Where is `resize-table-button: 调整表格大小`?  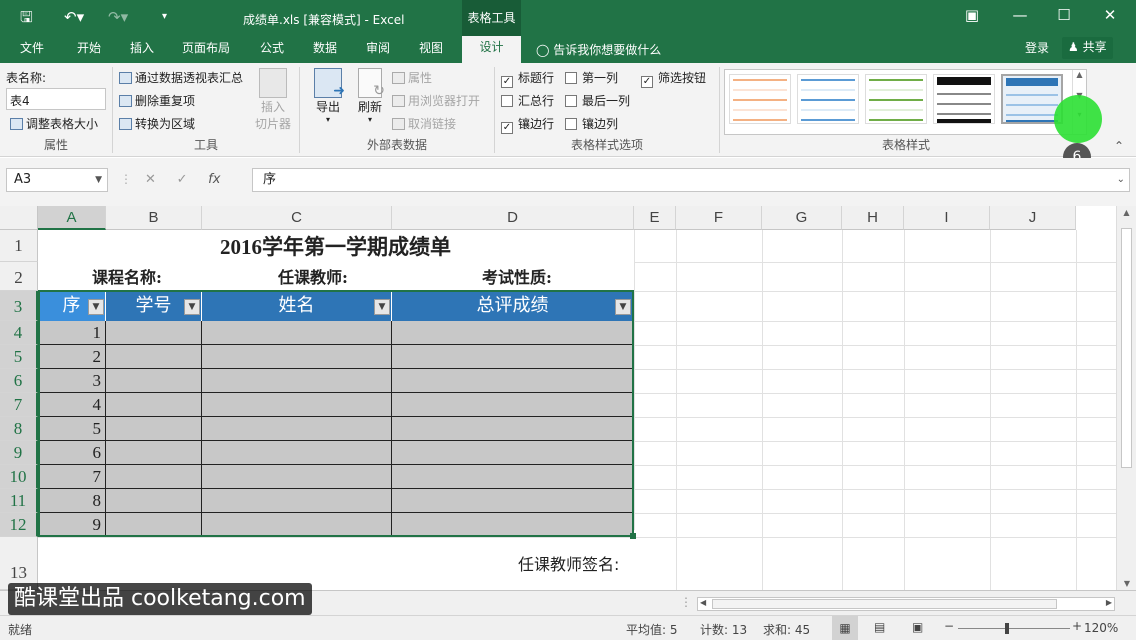
resize-table-button: 调整表格大小 is located at coordinates (54, 123).